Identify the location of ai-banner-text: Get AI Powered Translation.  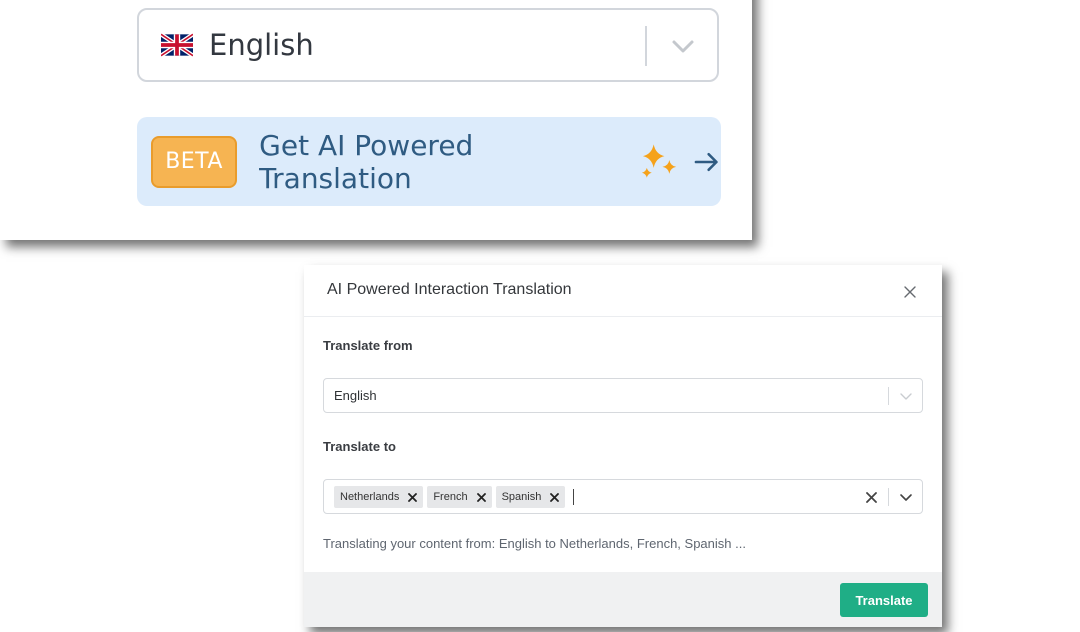
(366, 161).